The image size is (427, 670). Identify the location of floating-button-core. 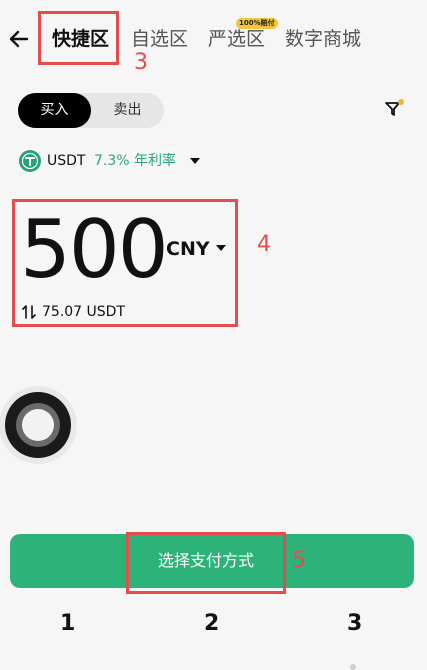
(38, 425).